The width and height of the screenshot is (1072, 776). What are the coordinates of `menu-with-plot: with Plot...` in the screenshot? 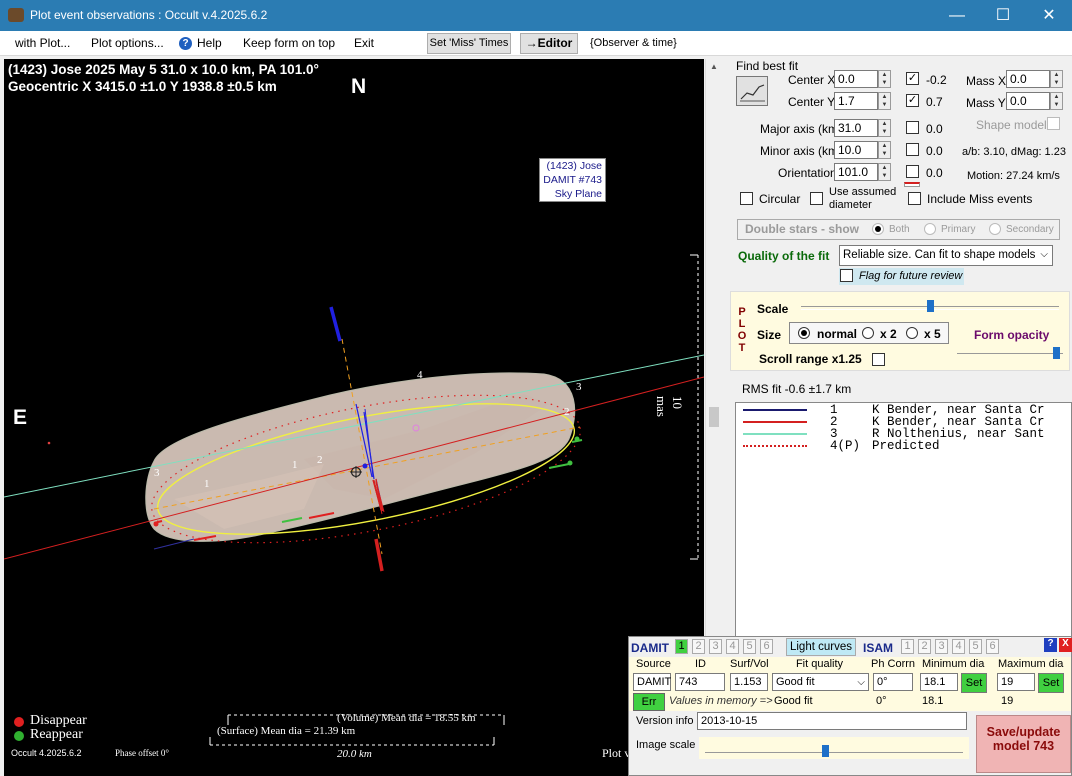 It's located at (42, 43).